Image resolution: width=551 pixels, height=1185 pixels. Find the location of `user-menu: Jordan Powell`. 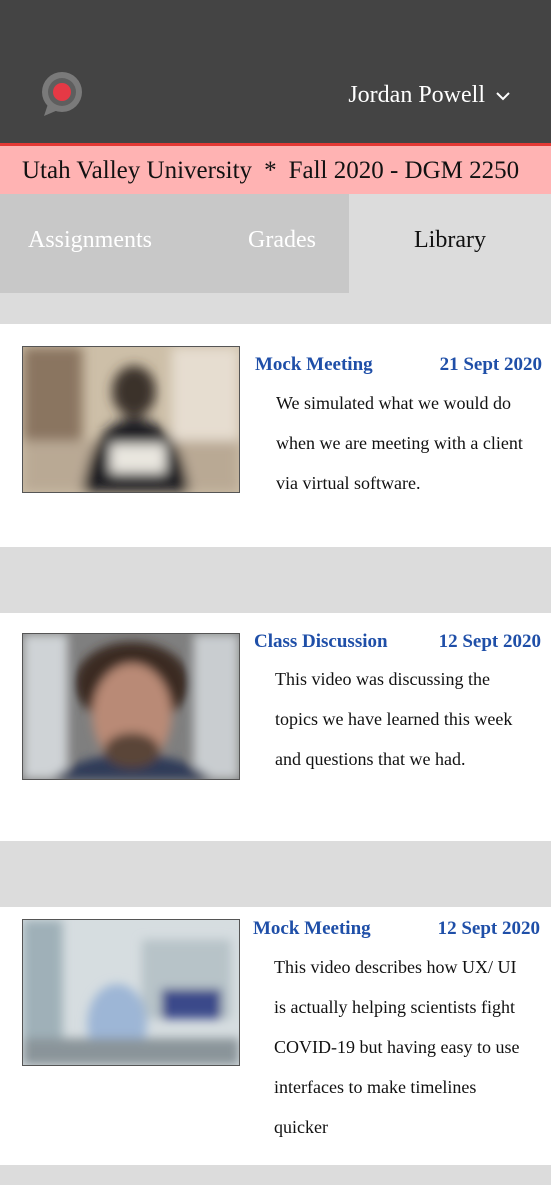

user-menu: Jordan Powell is located at coordinates (429, 95).